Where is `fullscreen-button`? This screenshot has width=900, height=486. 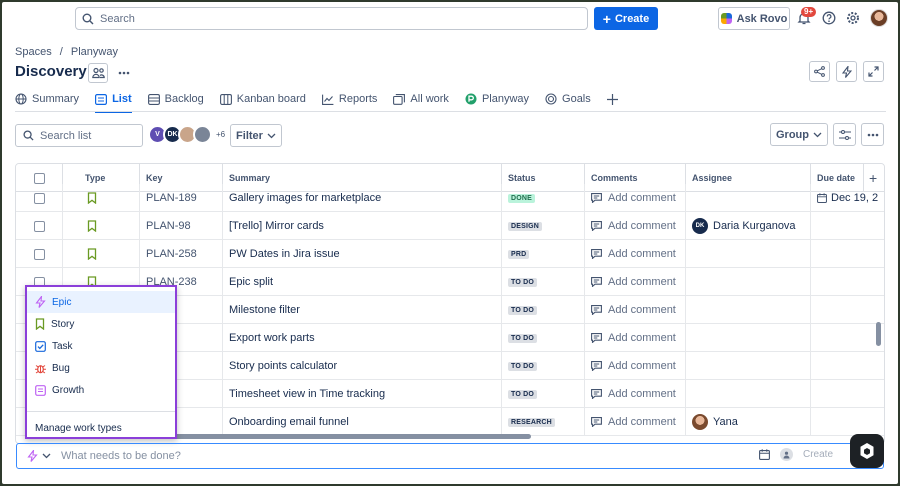
fullscreen-button is located at coordinates (873, 71).